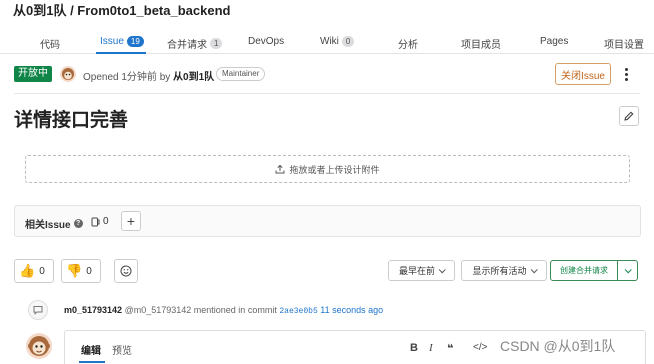 The width and height of the screenshot is (654, 364). What do you see at coordinates (42, 271) in the screenshot?
I see `thumbs-up-count: 0` at bounding box center [42, 271].